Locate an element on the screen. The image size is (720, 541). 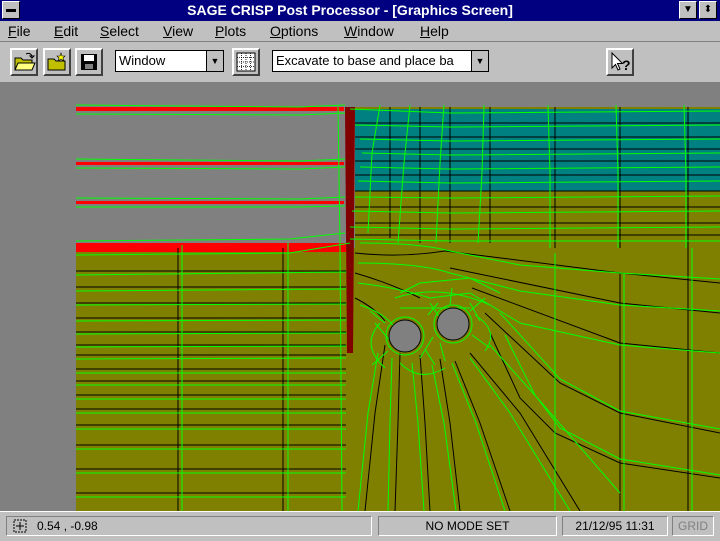
coordinates-text: 0.54 , -0.98 is located at coordinates (67, 526).